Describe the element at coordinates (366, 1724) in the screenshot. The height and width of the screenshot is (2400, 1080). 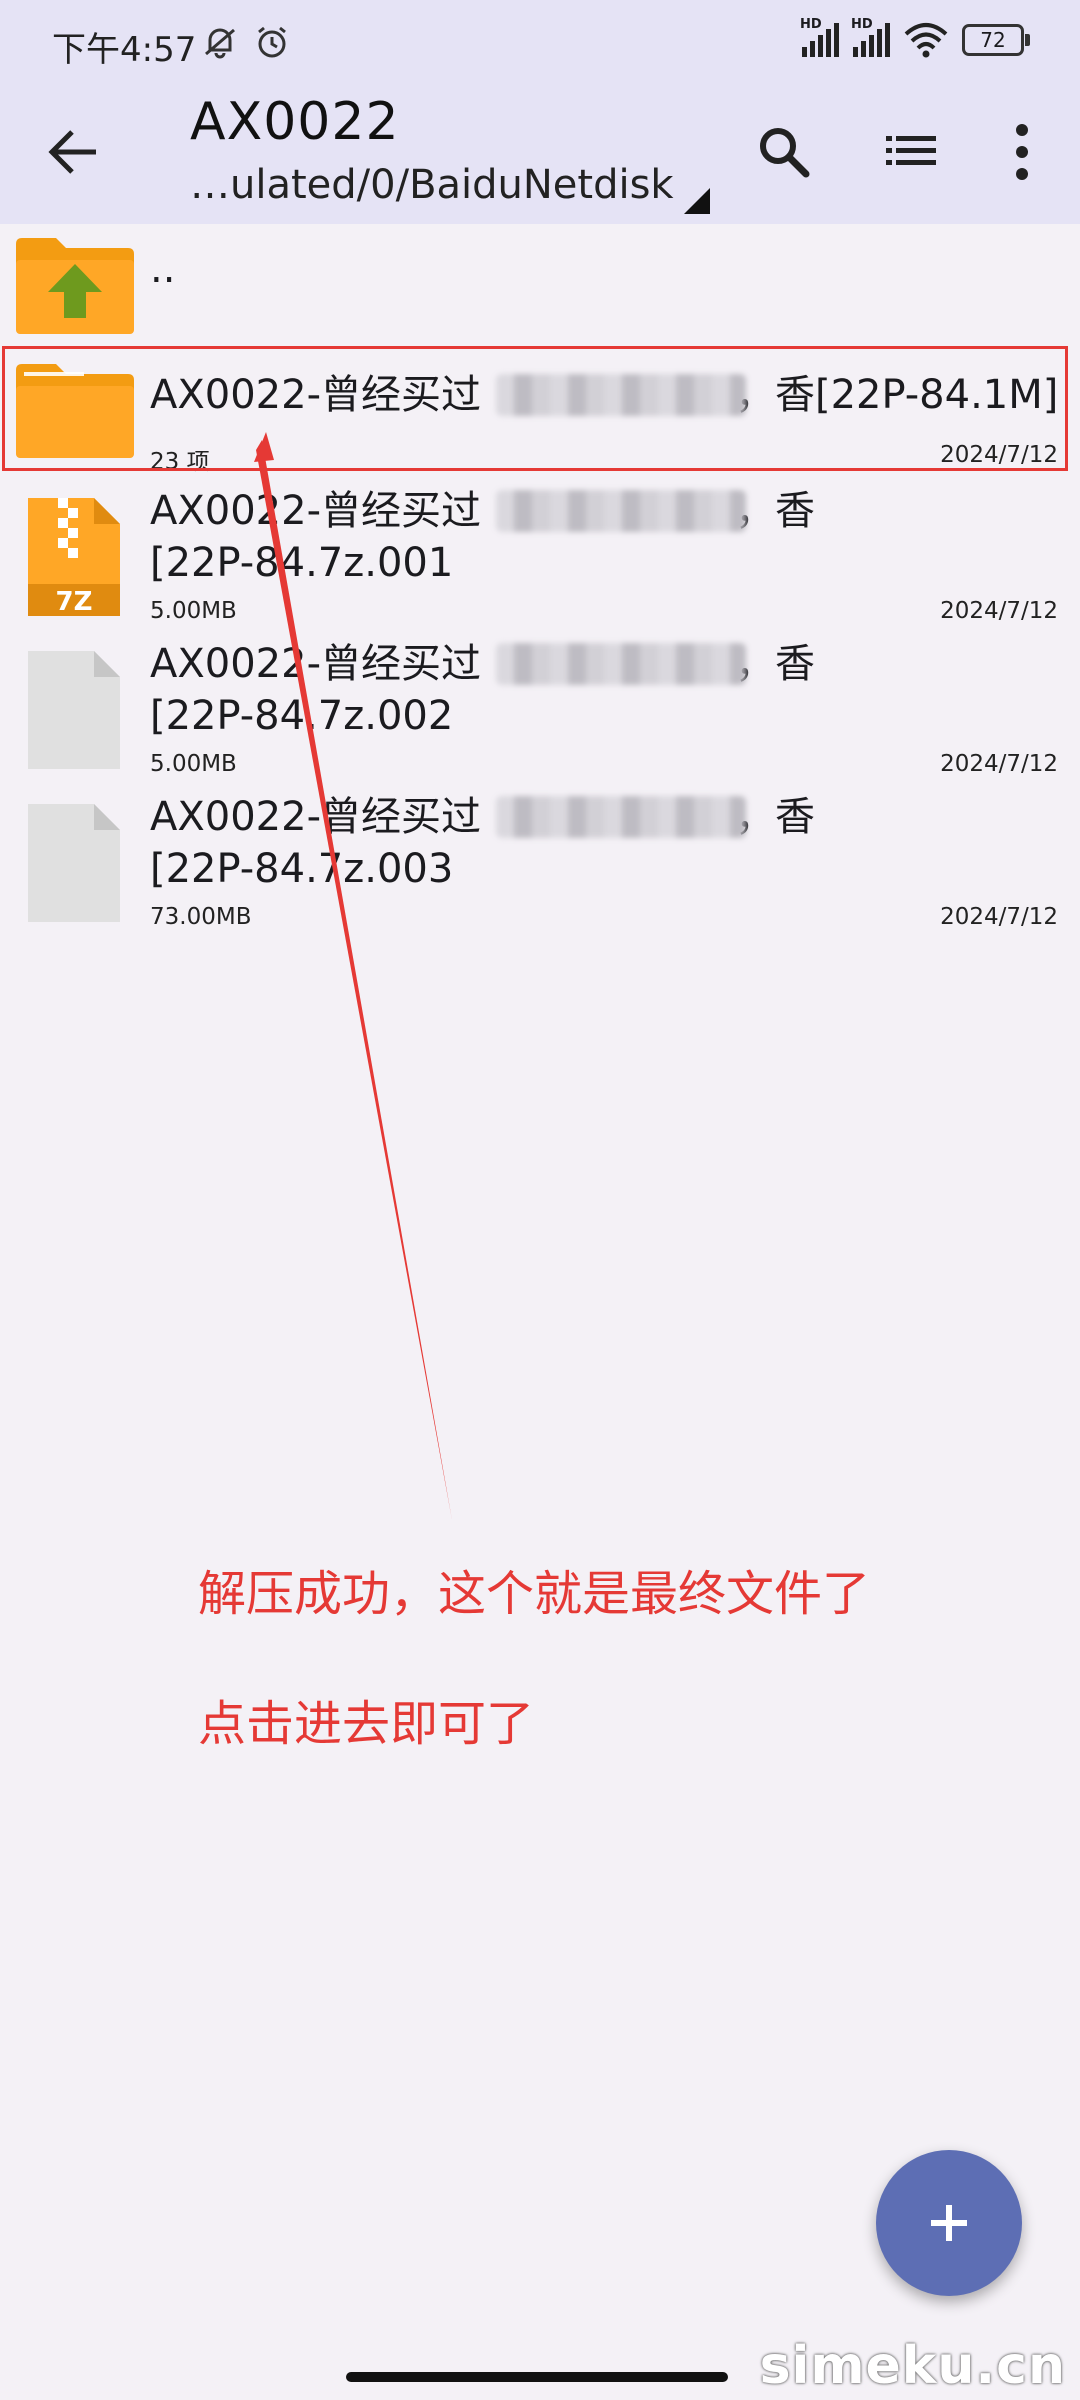
I see `annotation-text-2: 点击进去即可了` at that location.